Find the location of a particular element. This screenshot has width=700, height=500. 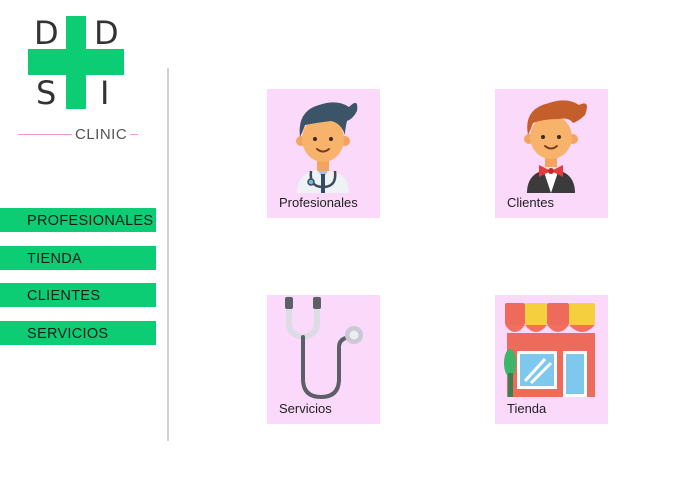

logo-word: CLINIC is located at coordinates (101, 134).